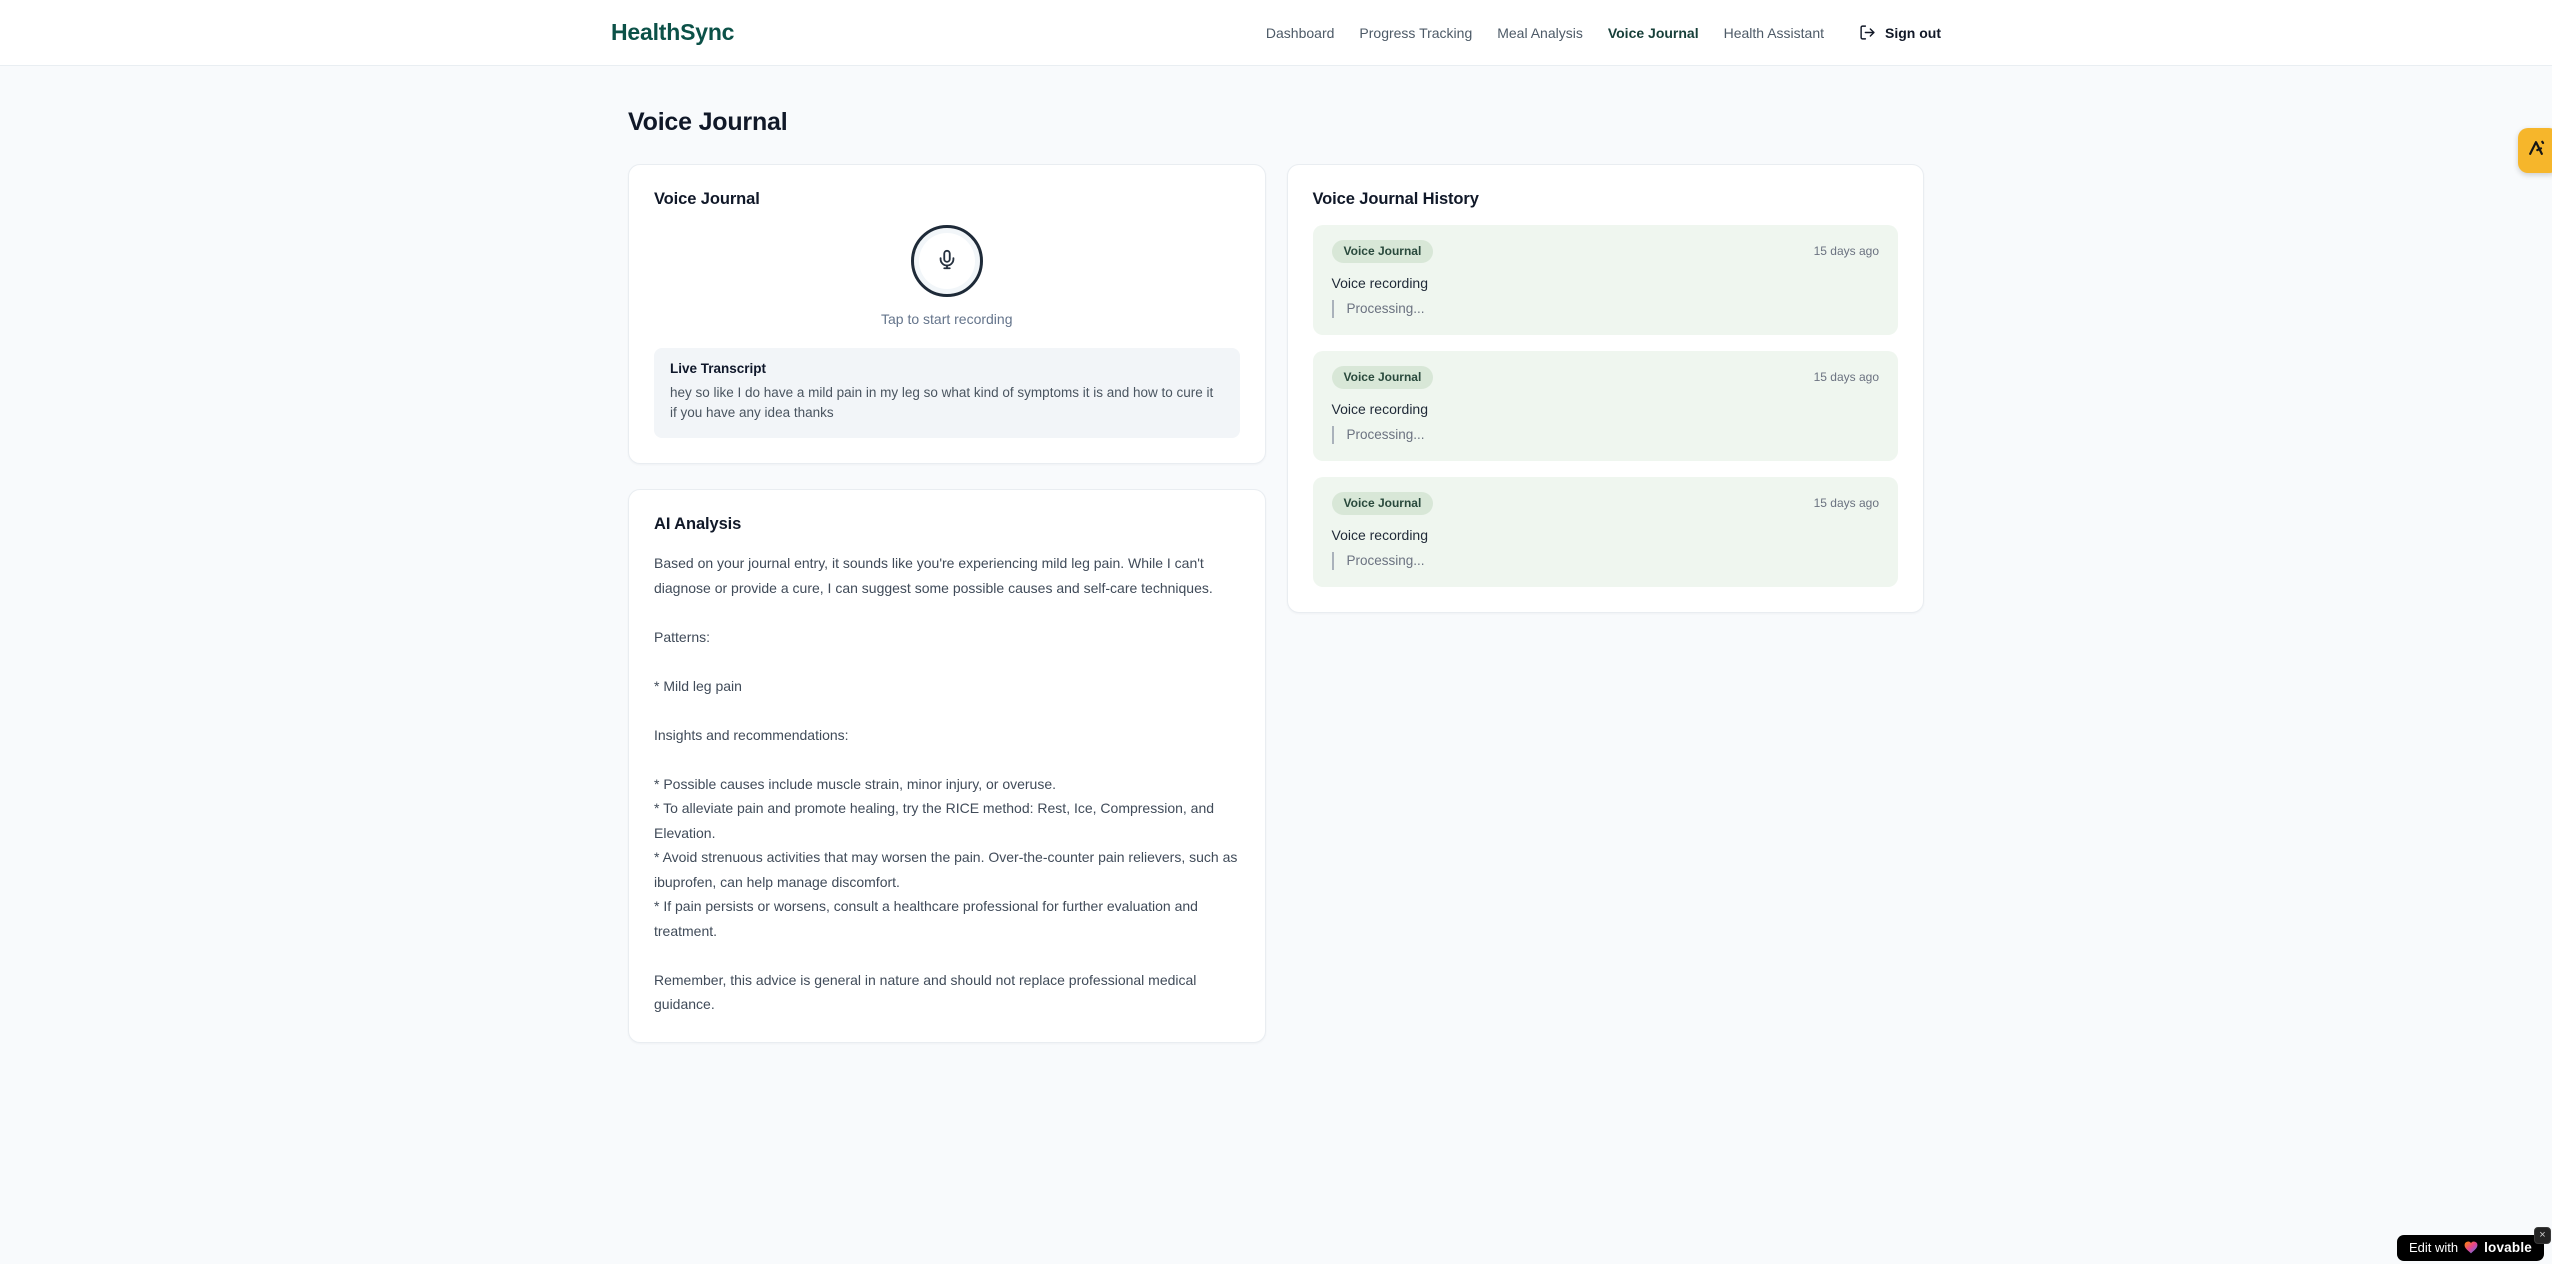  I want to click on history-card-title: Voice Journal History, so click(1395, 199).